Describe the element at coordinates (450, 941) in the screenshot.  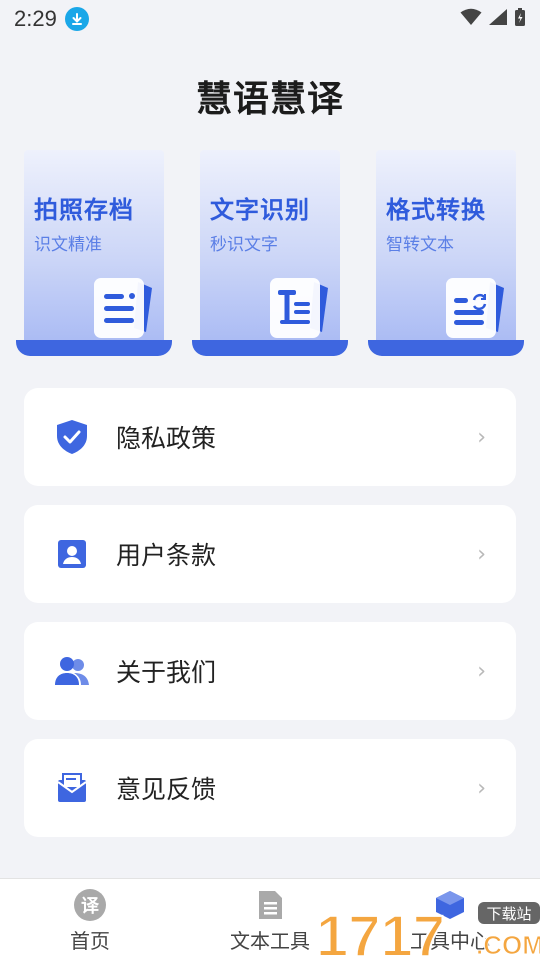
I see `tab-label: 工具中心` at that location.